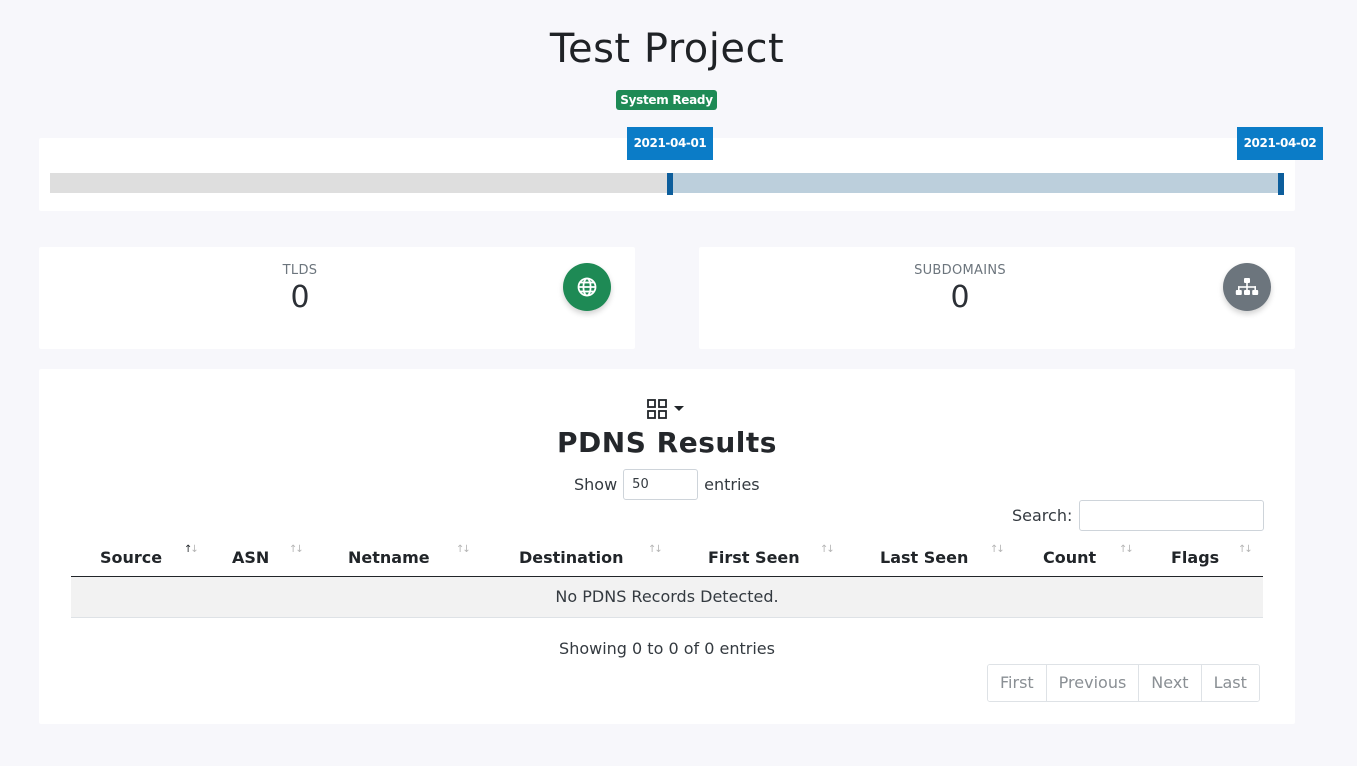 Image resolution: width=1357 pixels, height=766 pixels. I want to click on stat-label: TLDS, so click(300, 270).